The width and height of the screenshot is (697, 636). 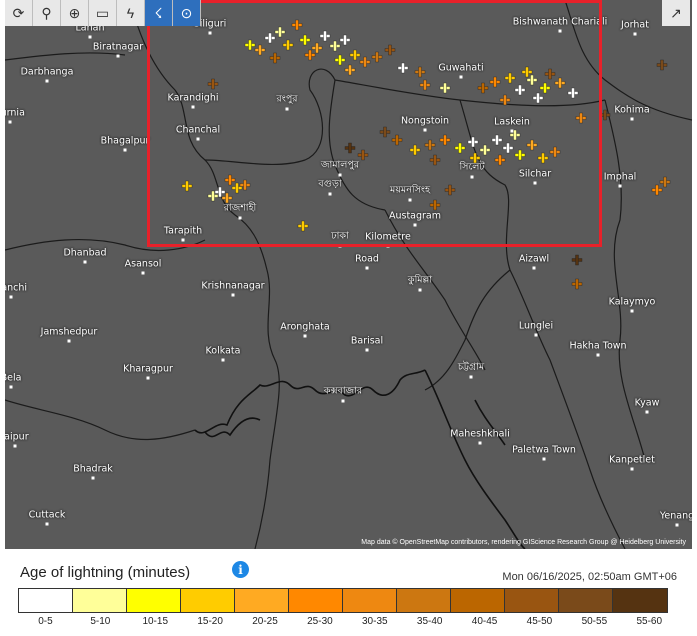 I want to click on zoom-icon: ⊕, so click(x=74, y=12).